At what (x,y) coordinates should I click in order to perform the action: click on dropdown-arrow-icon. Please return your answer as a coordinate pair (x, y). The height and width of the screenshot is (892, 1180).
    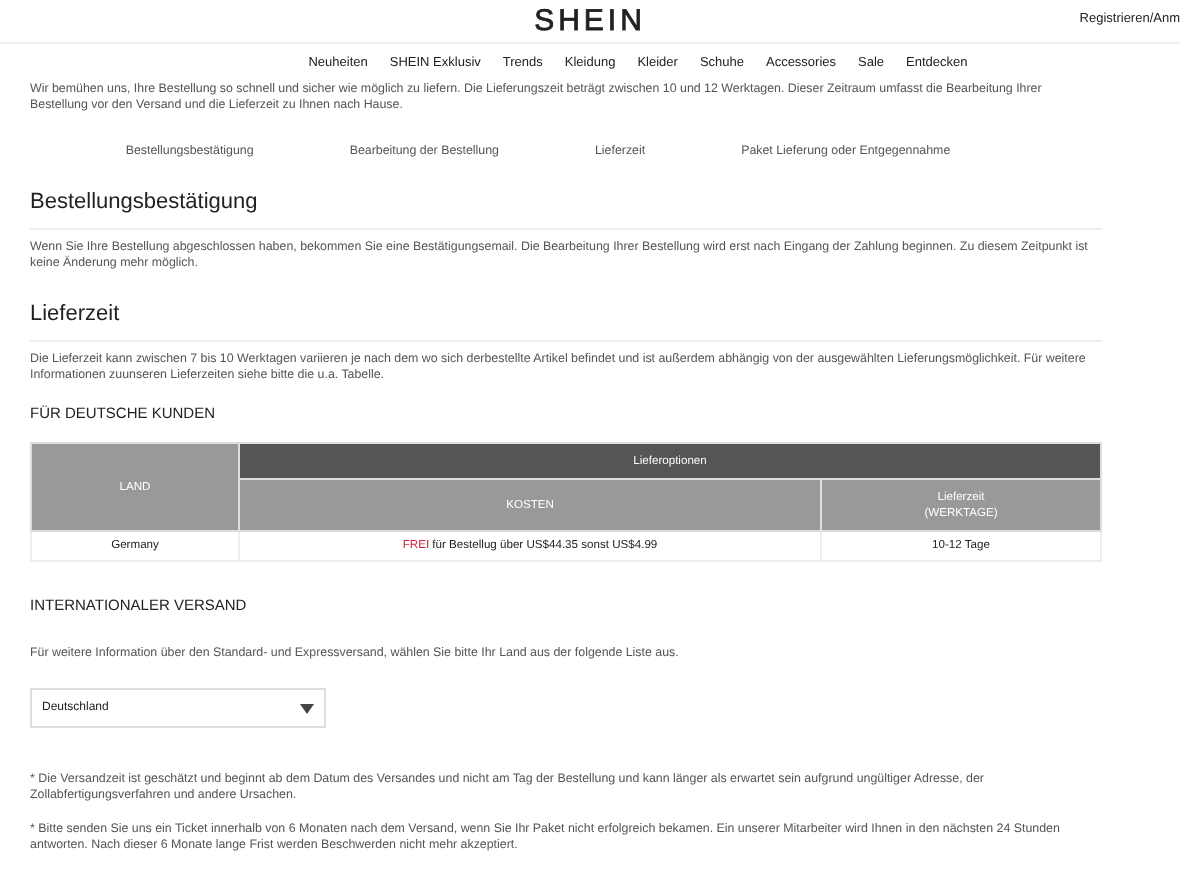
    Looking at the image, I should click on (307, 708).